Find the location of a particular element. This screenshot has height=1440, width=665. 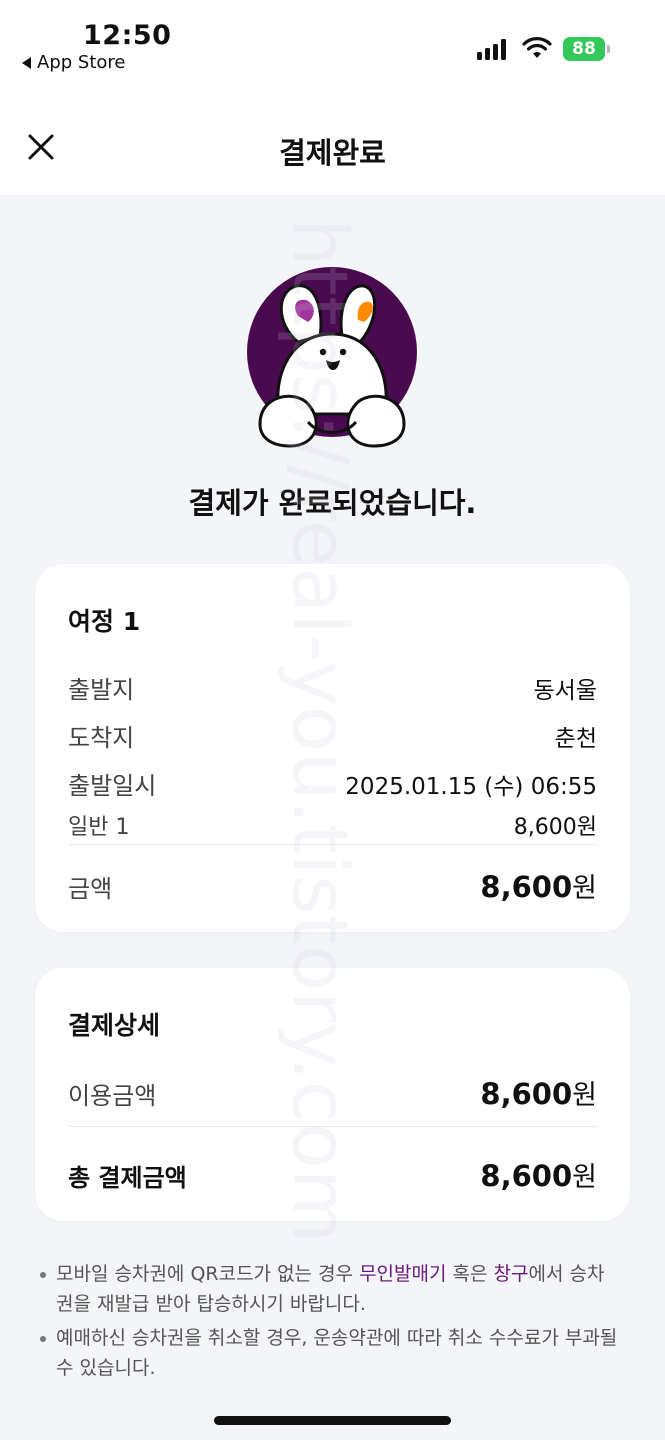

amount-label: 금액 is located at coordinates (90, 889).